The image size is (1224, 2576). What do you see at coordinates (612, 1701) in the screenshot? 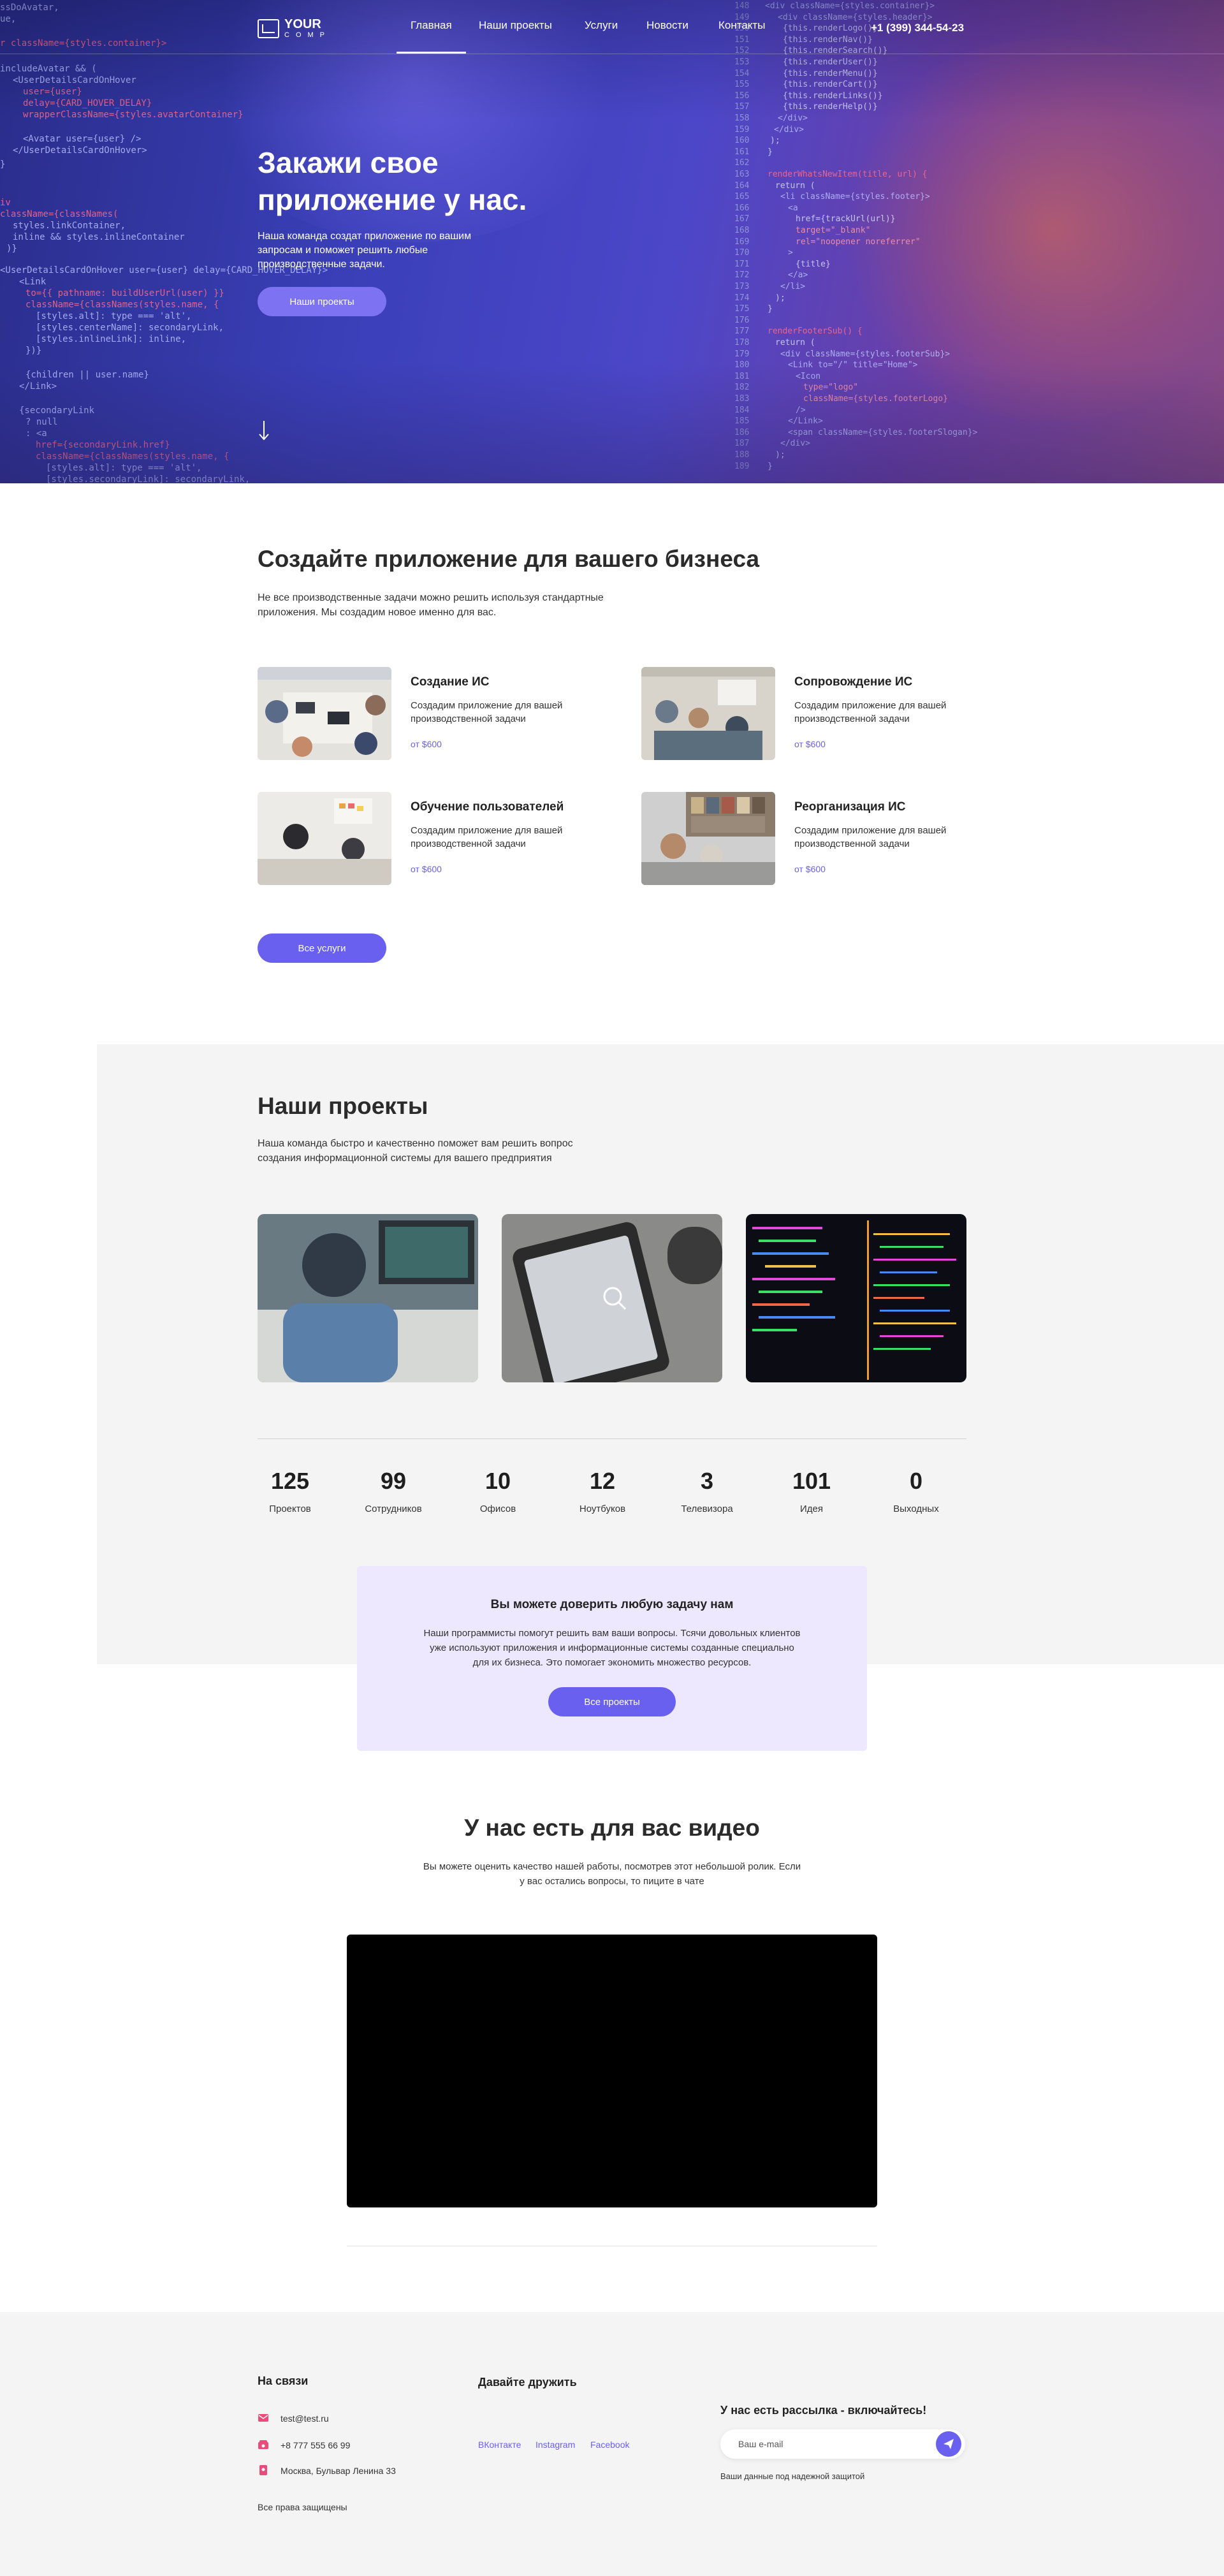
I see `all-projects-button: Все проекты` at bounding box center [612, 1701].